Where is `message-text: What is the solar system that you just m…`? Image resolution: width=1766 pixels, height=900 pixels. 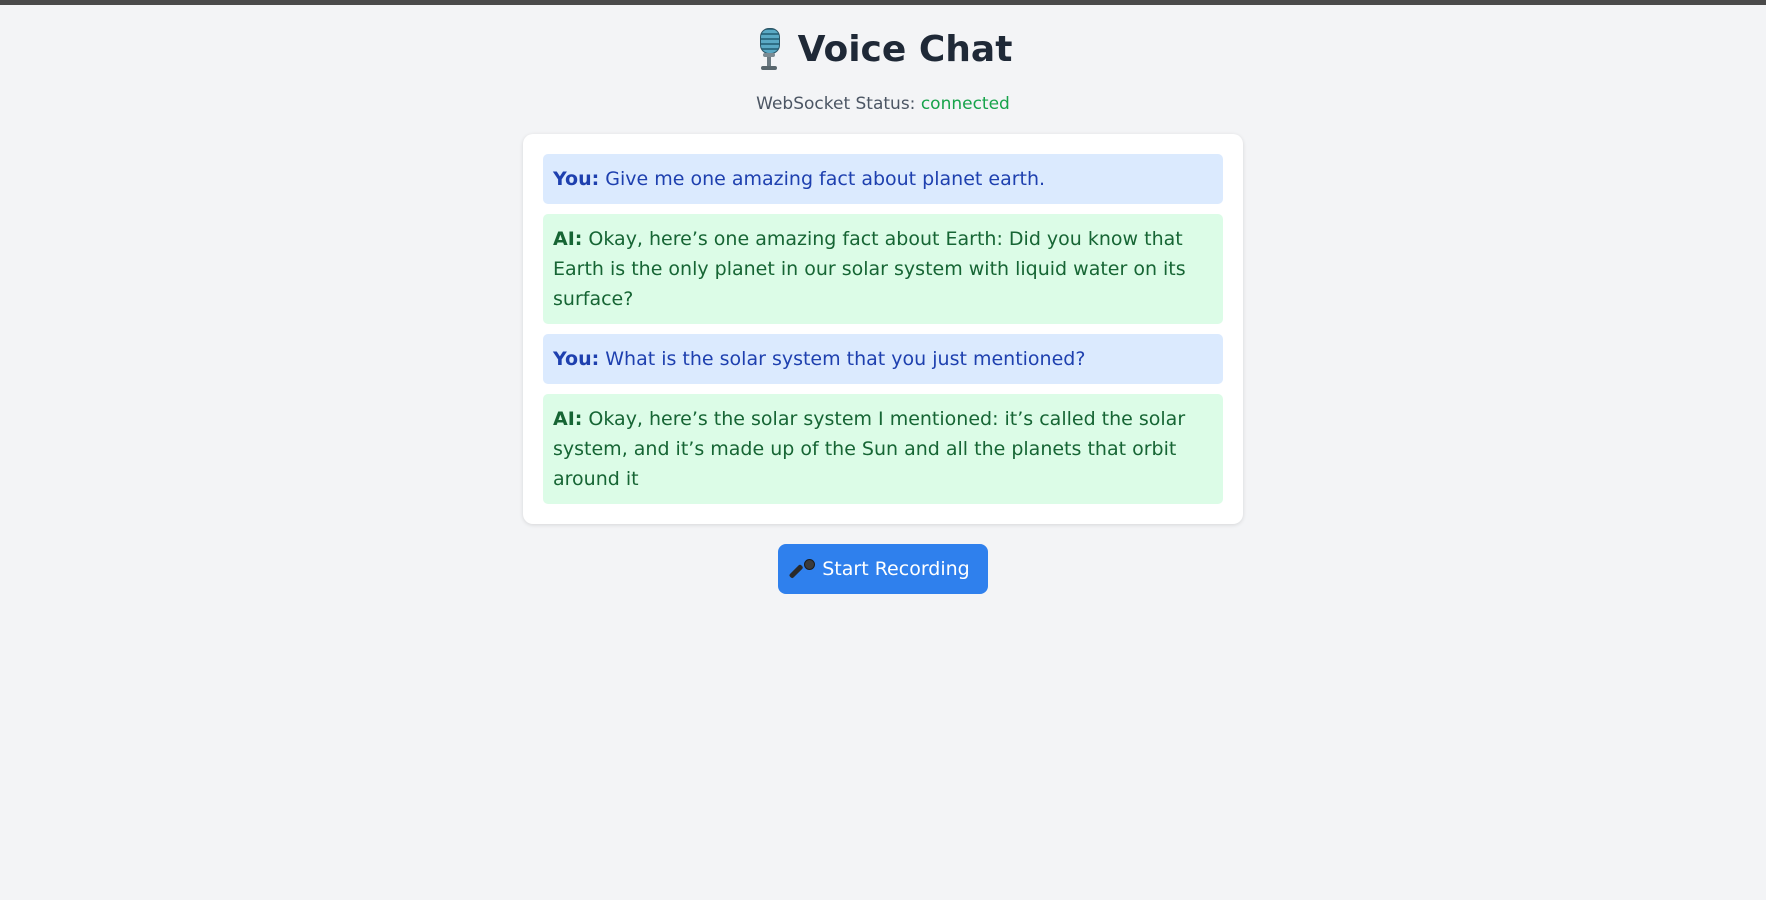 message-text: What is the solar system that you just m… is located at coordinates (845, 359).